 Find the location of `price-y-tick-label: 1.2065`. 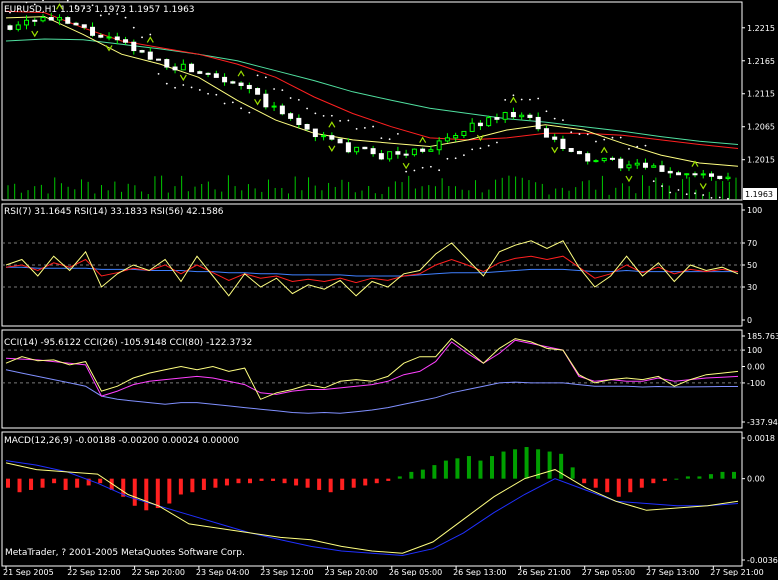

price-y-tick-label: 1.2065 is located at coordinates (761, 127).